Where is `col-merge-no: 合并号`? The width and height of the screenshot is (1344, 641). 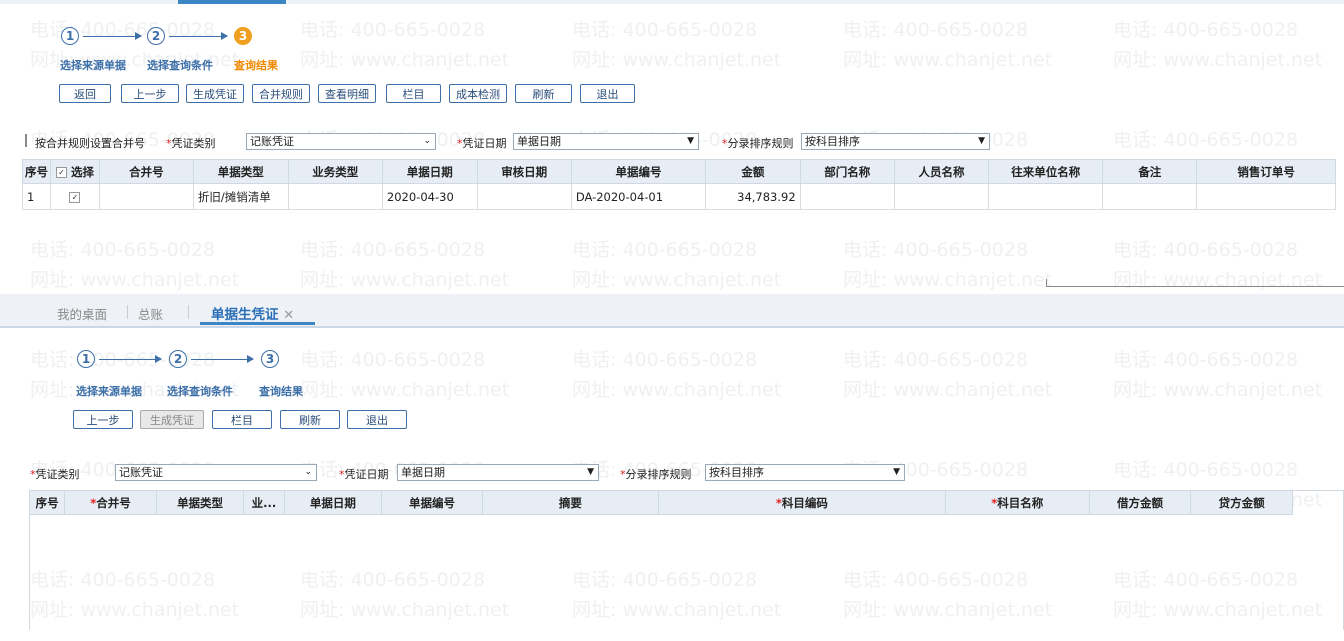
col-merge-no: 合并号 is located at coordinates (146, 171).